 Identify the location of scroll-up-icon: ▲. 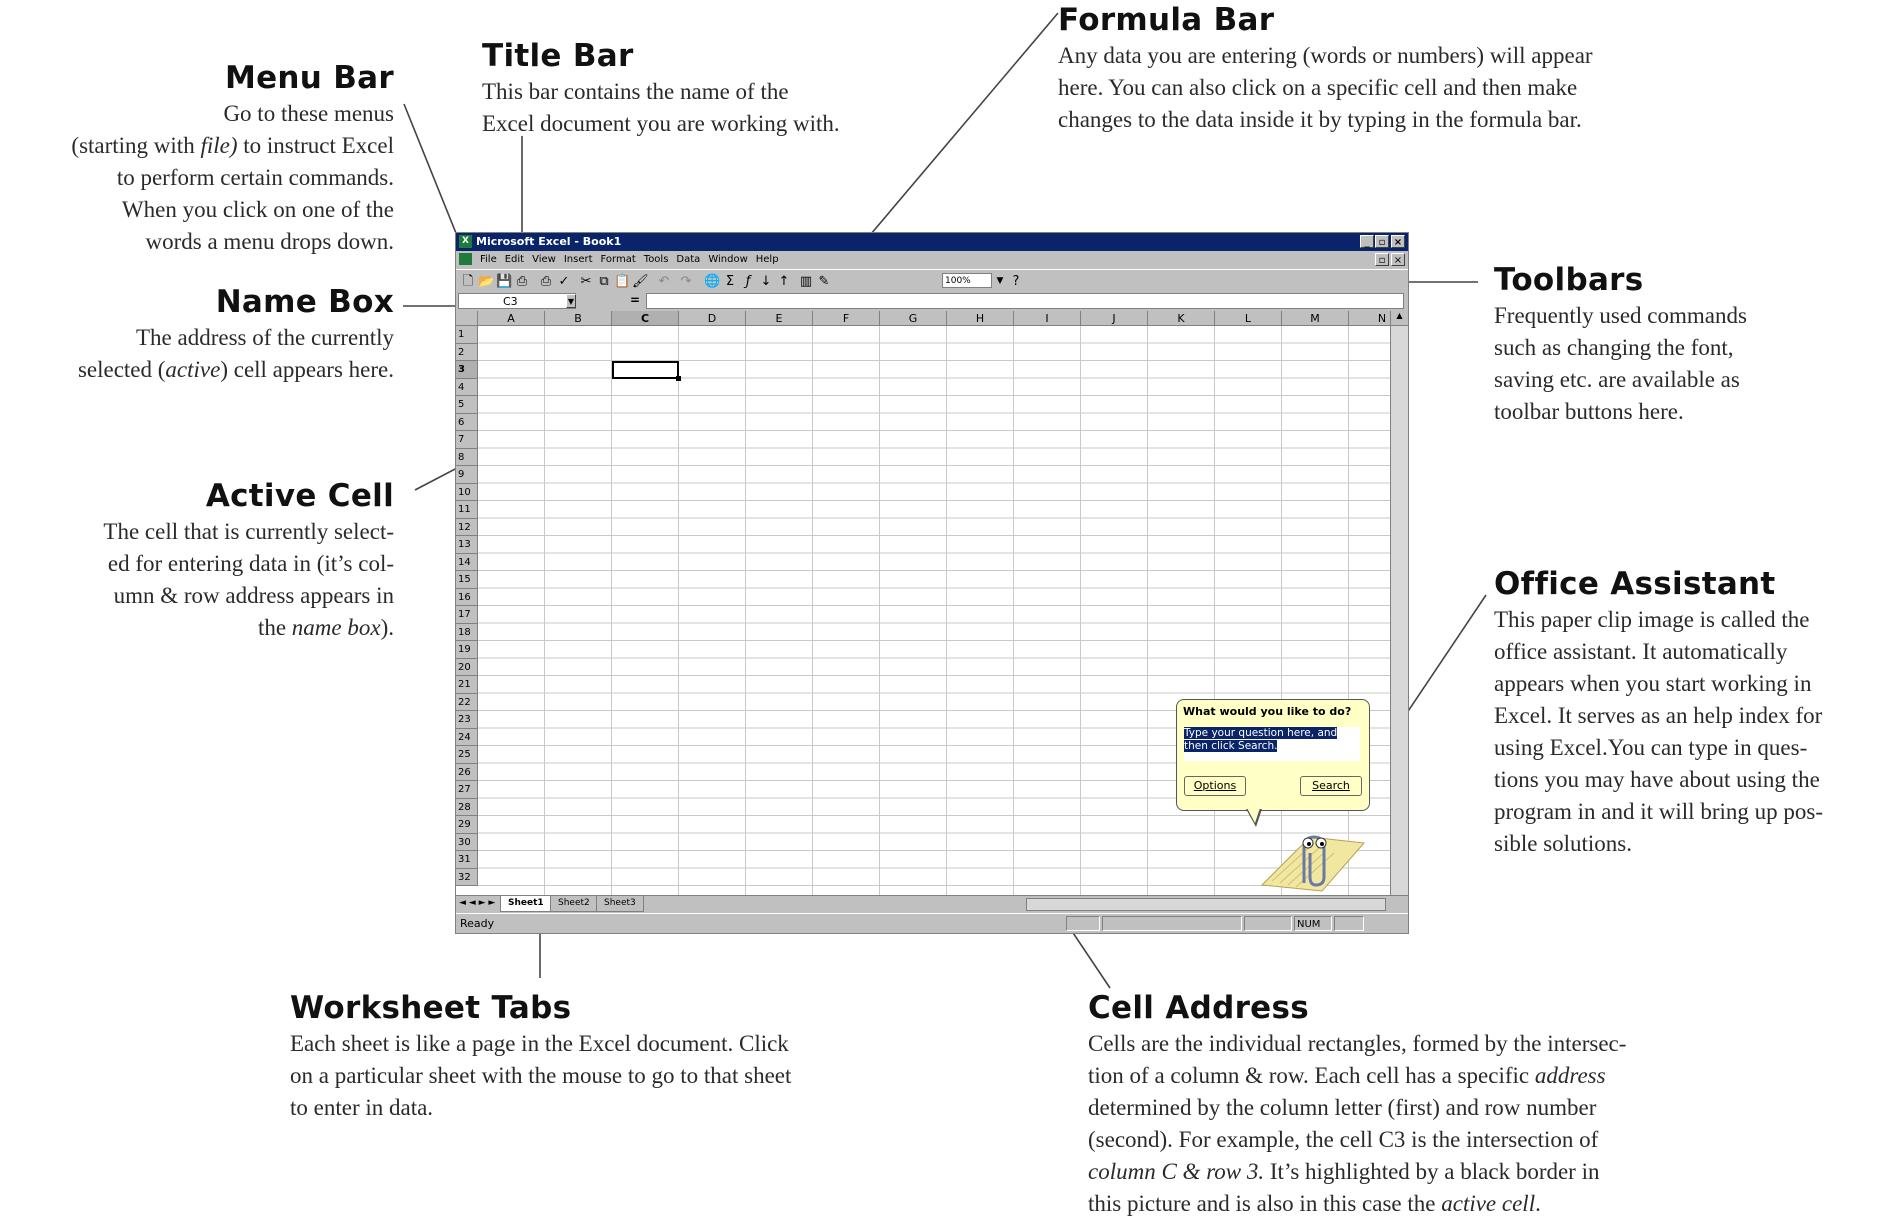
(1399, 318).